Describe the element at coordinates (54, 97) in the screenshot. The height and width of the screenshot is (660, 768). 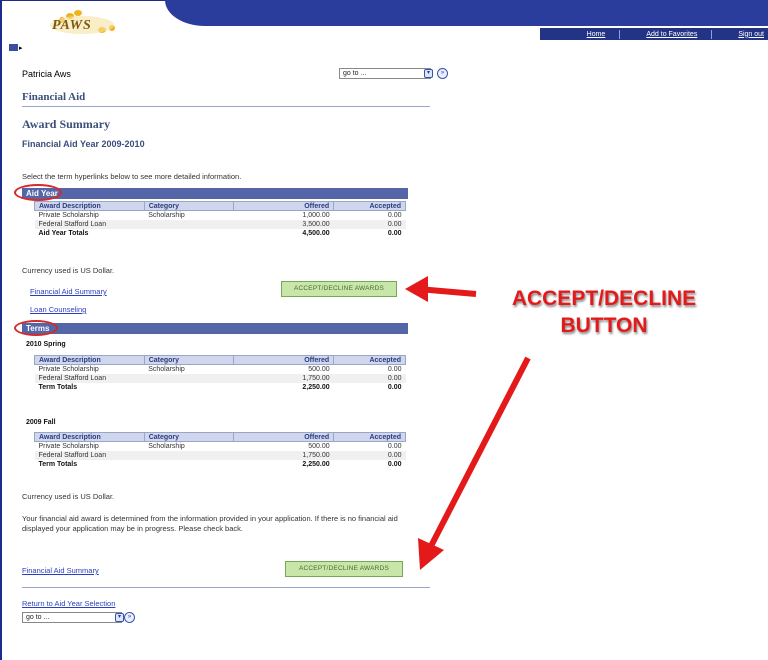
I see `financial-aid-heading: Financial Aid` at that location.